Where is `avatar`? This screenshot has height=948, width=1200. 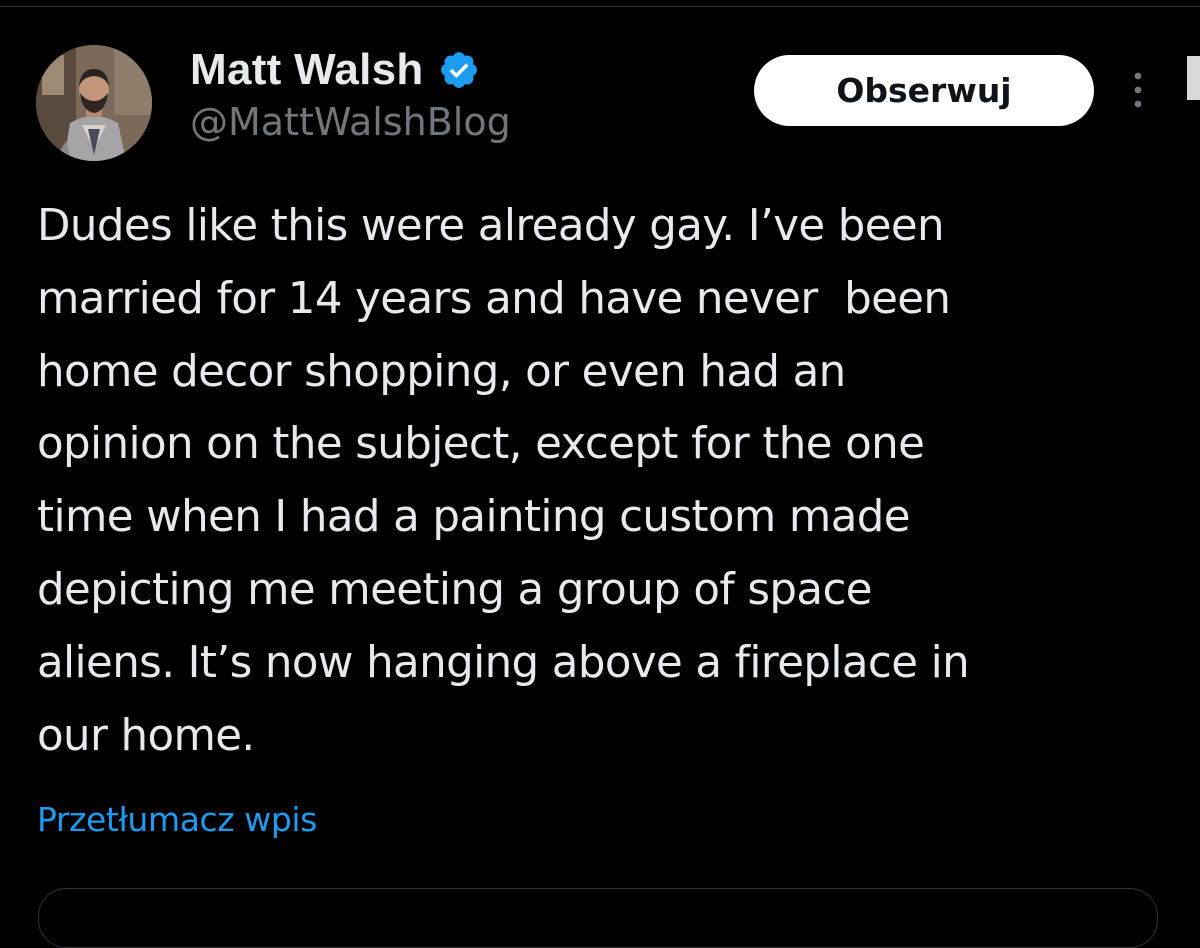 avatar is located at coordinates (94, 103).